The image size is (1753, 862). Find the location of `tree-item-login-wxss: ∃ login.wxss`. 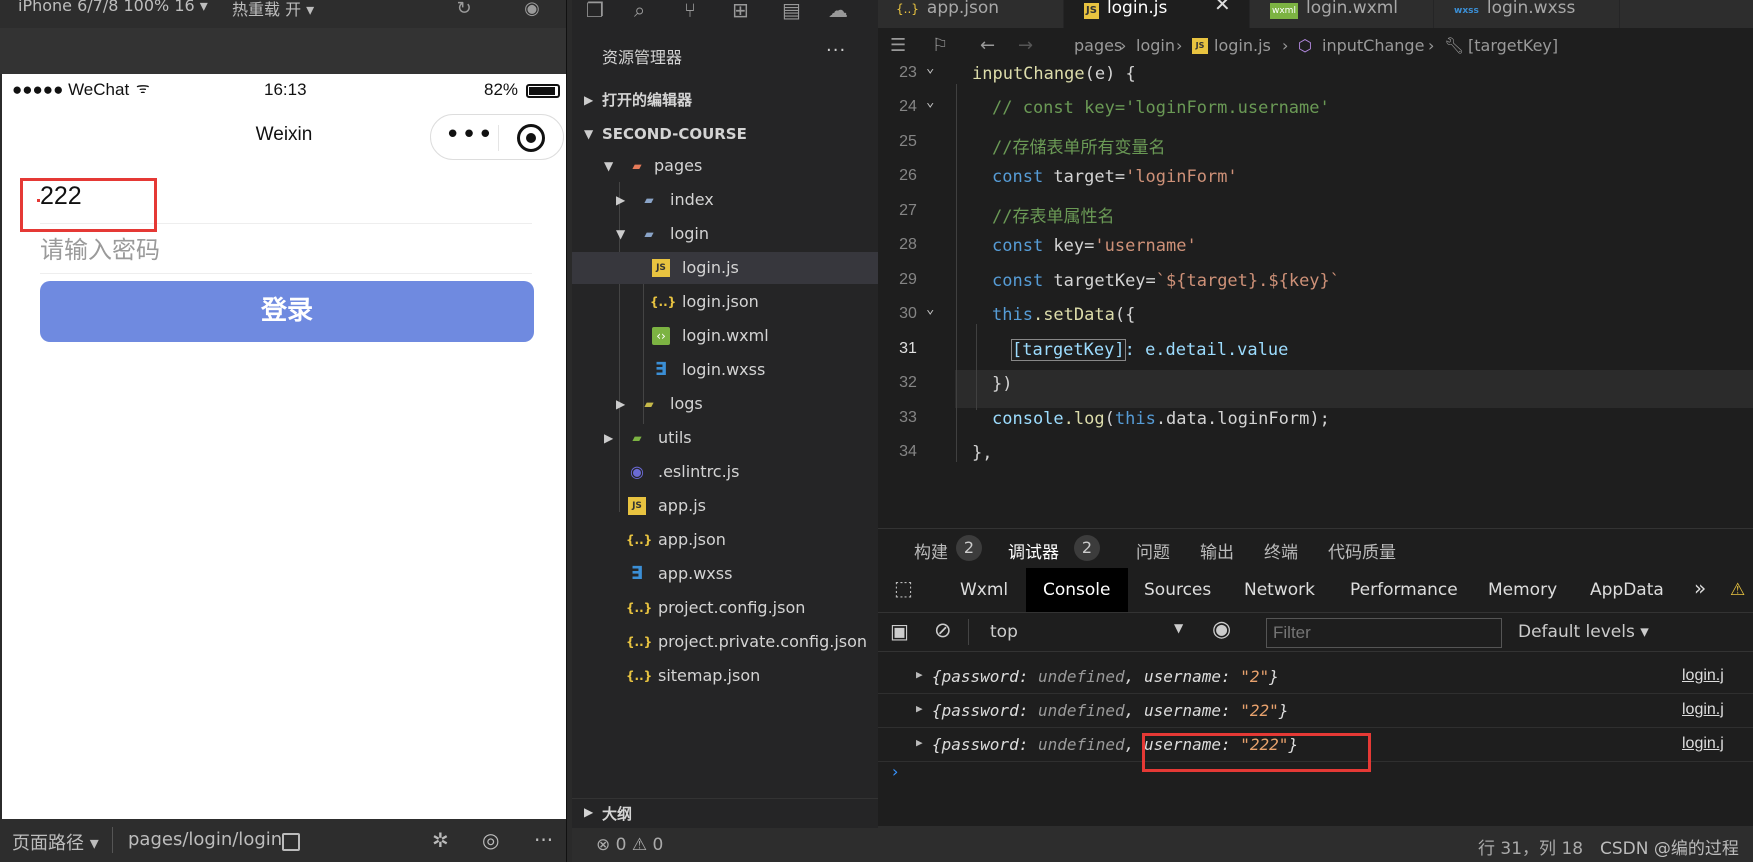

tree-item-login-wxss: ∃ login.wxss is located at coordinates (725, 370).